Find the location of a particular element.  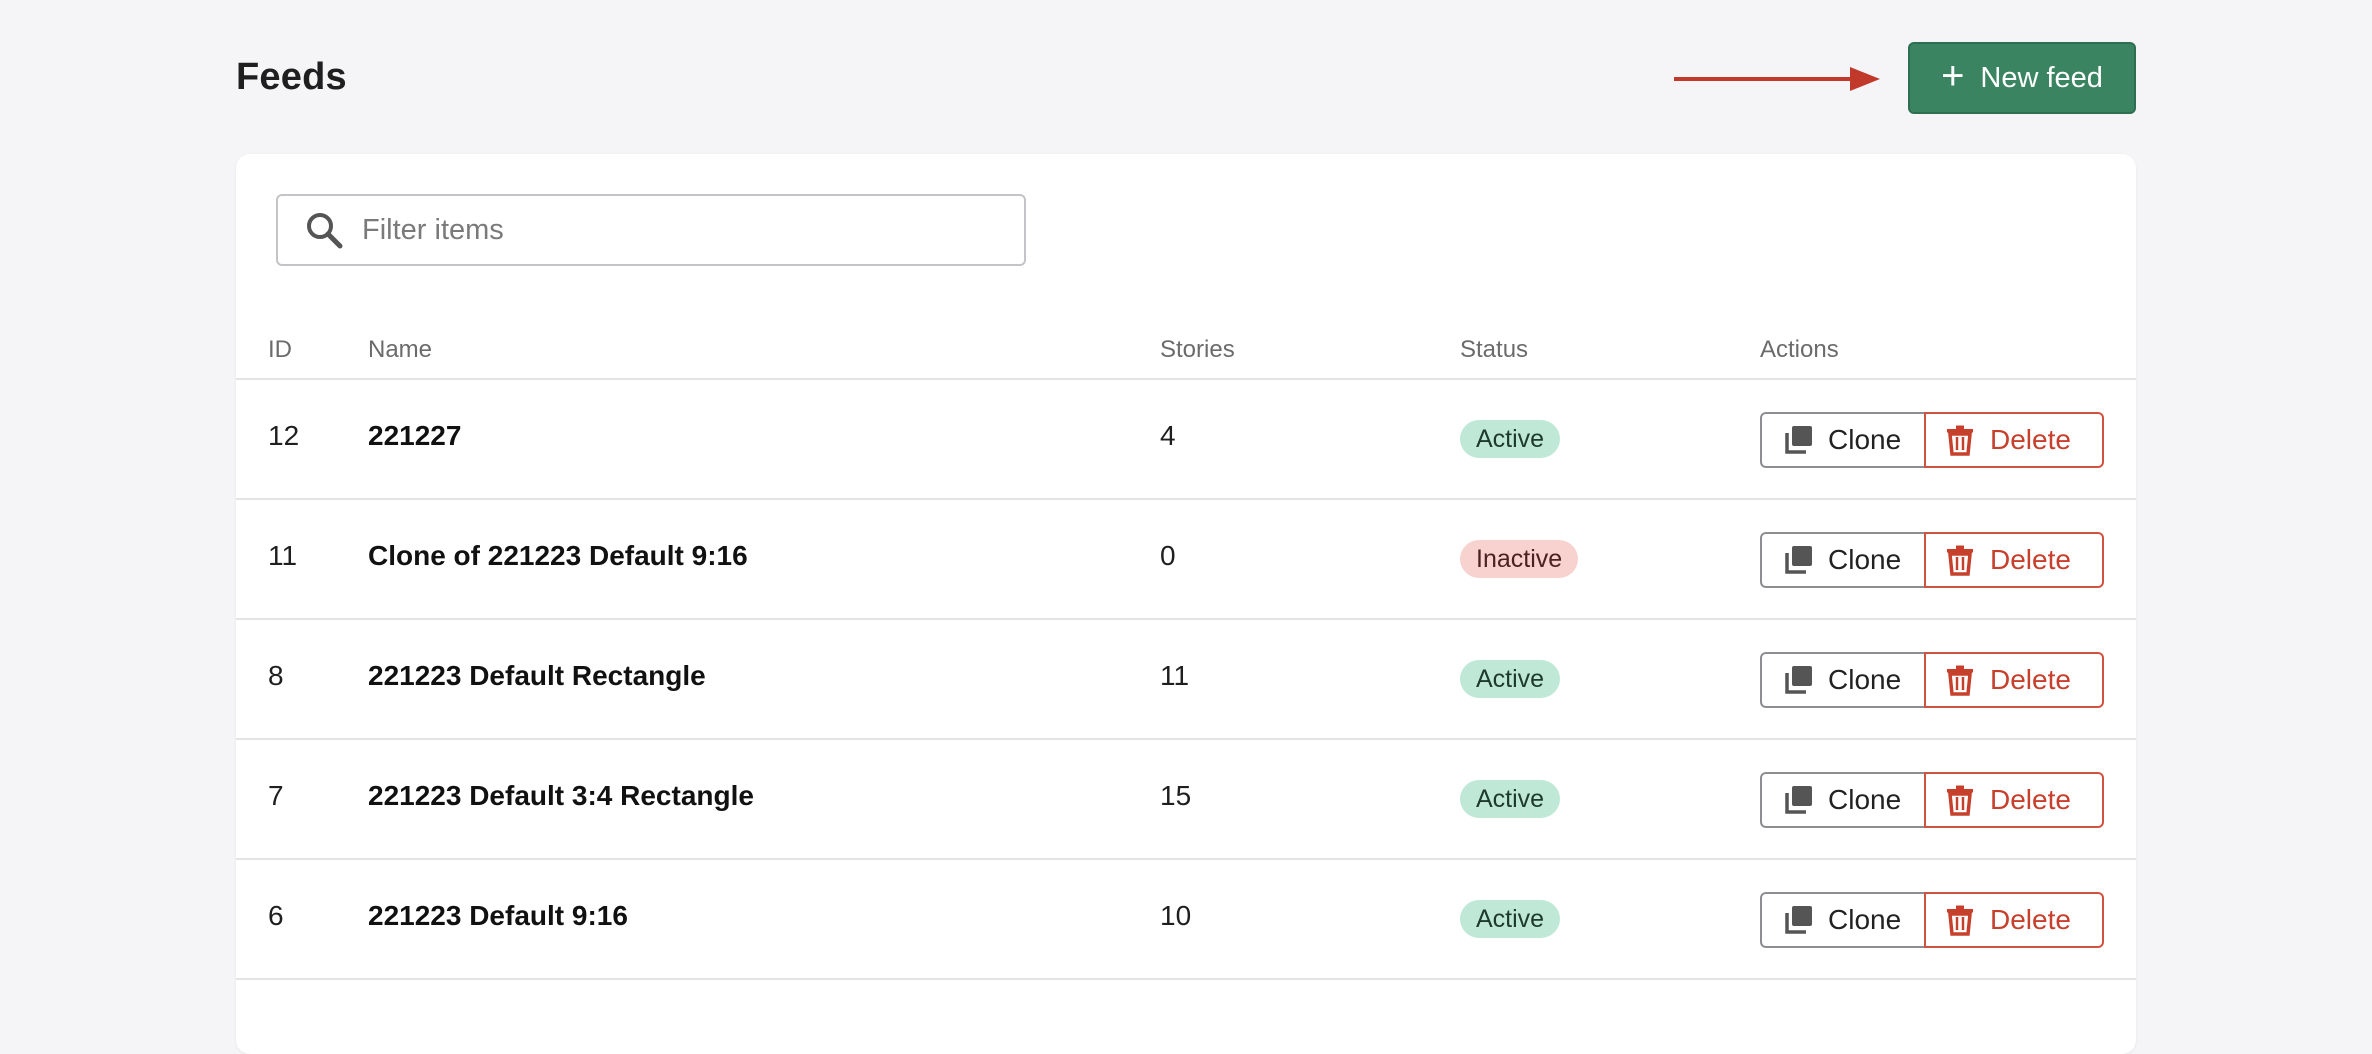

search-icon is located at coordinates (325, 231).